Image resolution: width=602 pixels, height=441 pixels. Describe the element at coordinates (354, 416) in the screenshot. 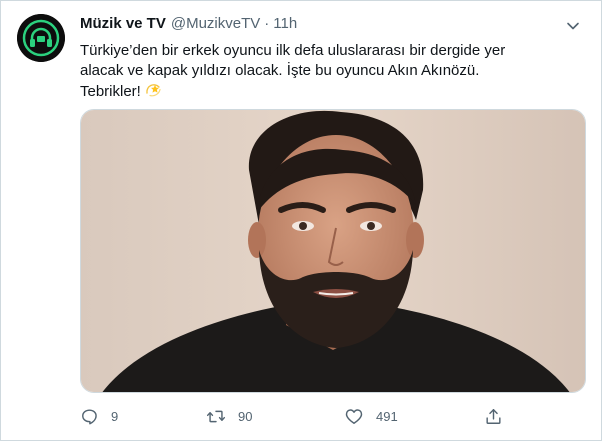

I see `heart-icon` at that location.